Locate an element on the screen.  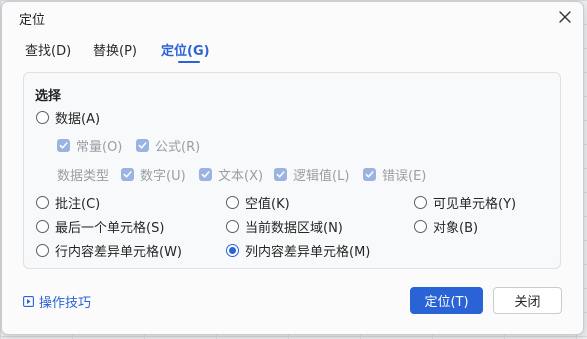
checkbox-logical: 逻辑值(L) is located at coordinates (311, 174).